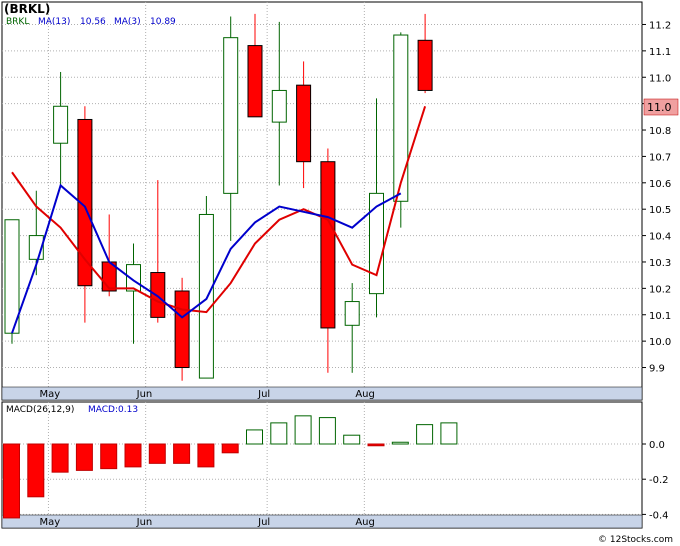  What do you see at coordinates (657, 445) in the screenshot?
I see `macd-y-tick-label: 0.0` at bounding box center [657, 445].